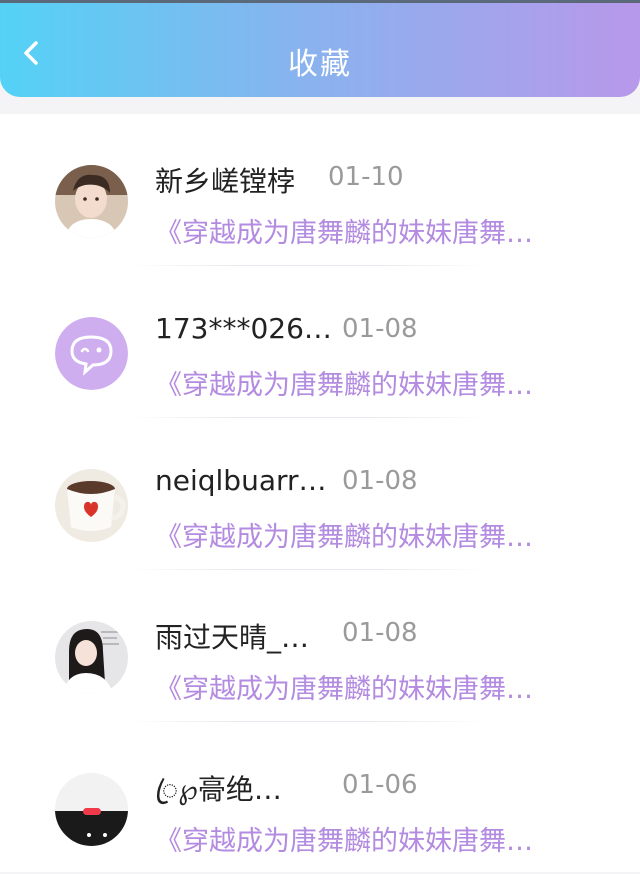  I want to click on page-title: 收藏, so click(320, 64).